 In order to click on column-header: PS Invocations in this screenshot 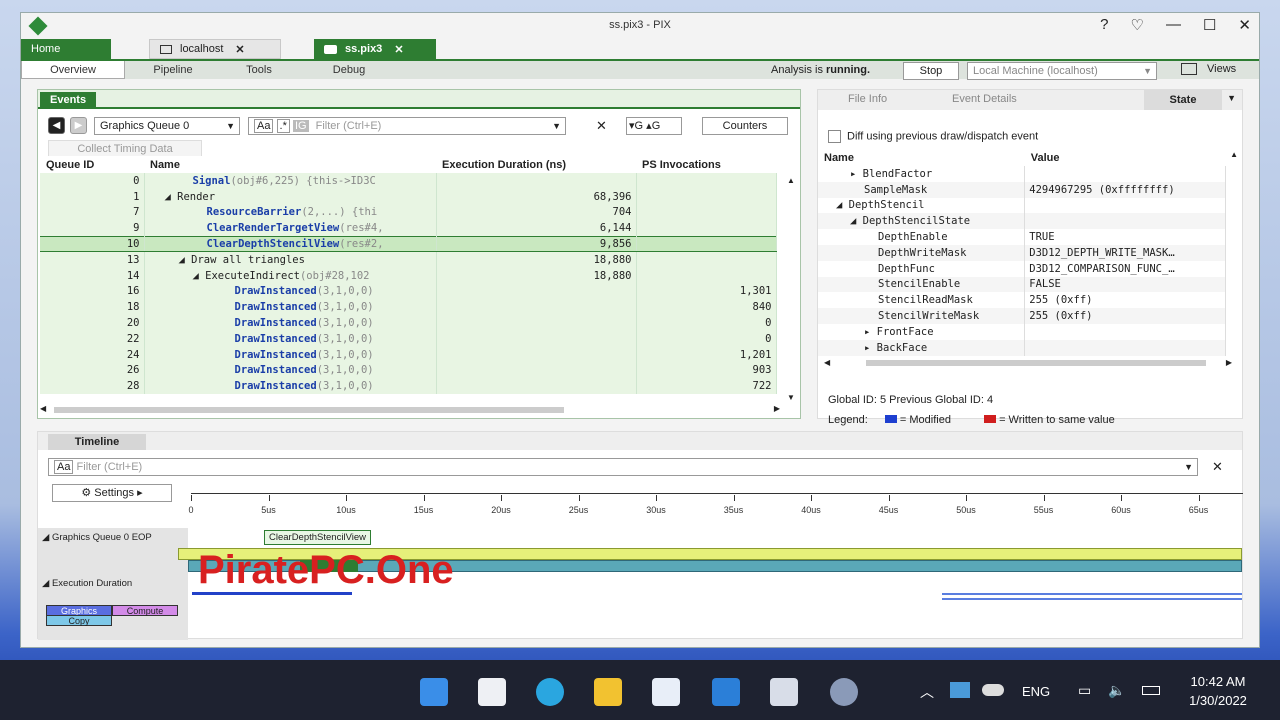, I will do `click(706, 164)`.